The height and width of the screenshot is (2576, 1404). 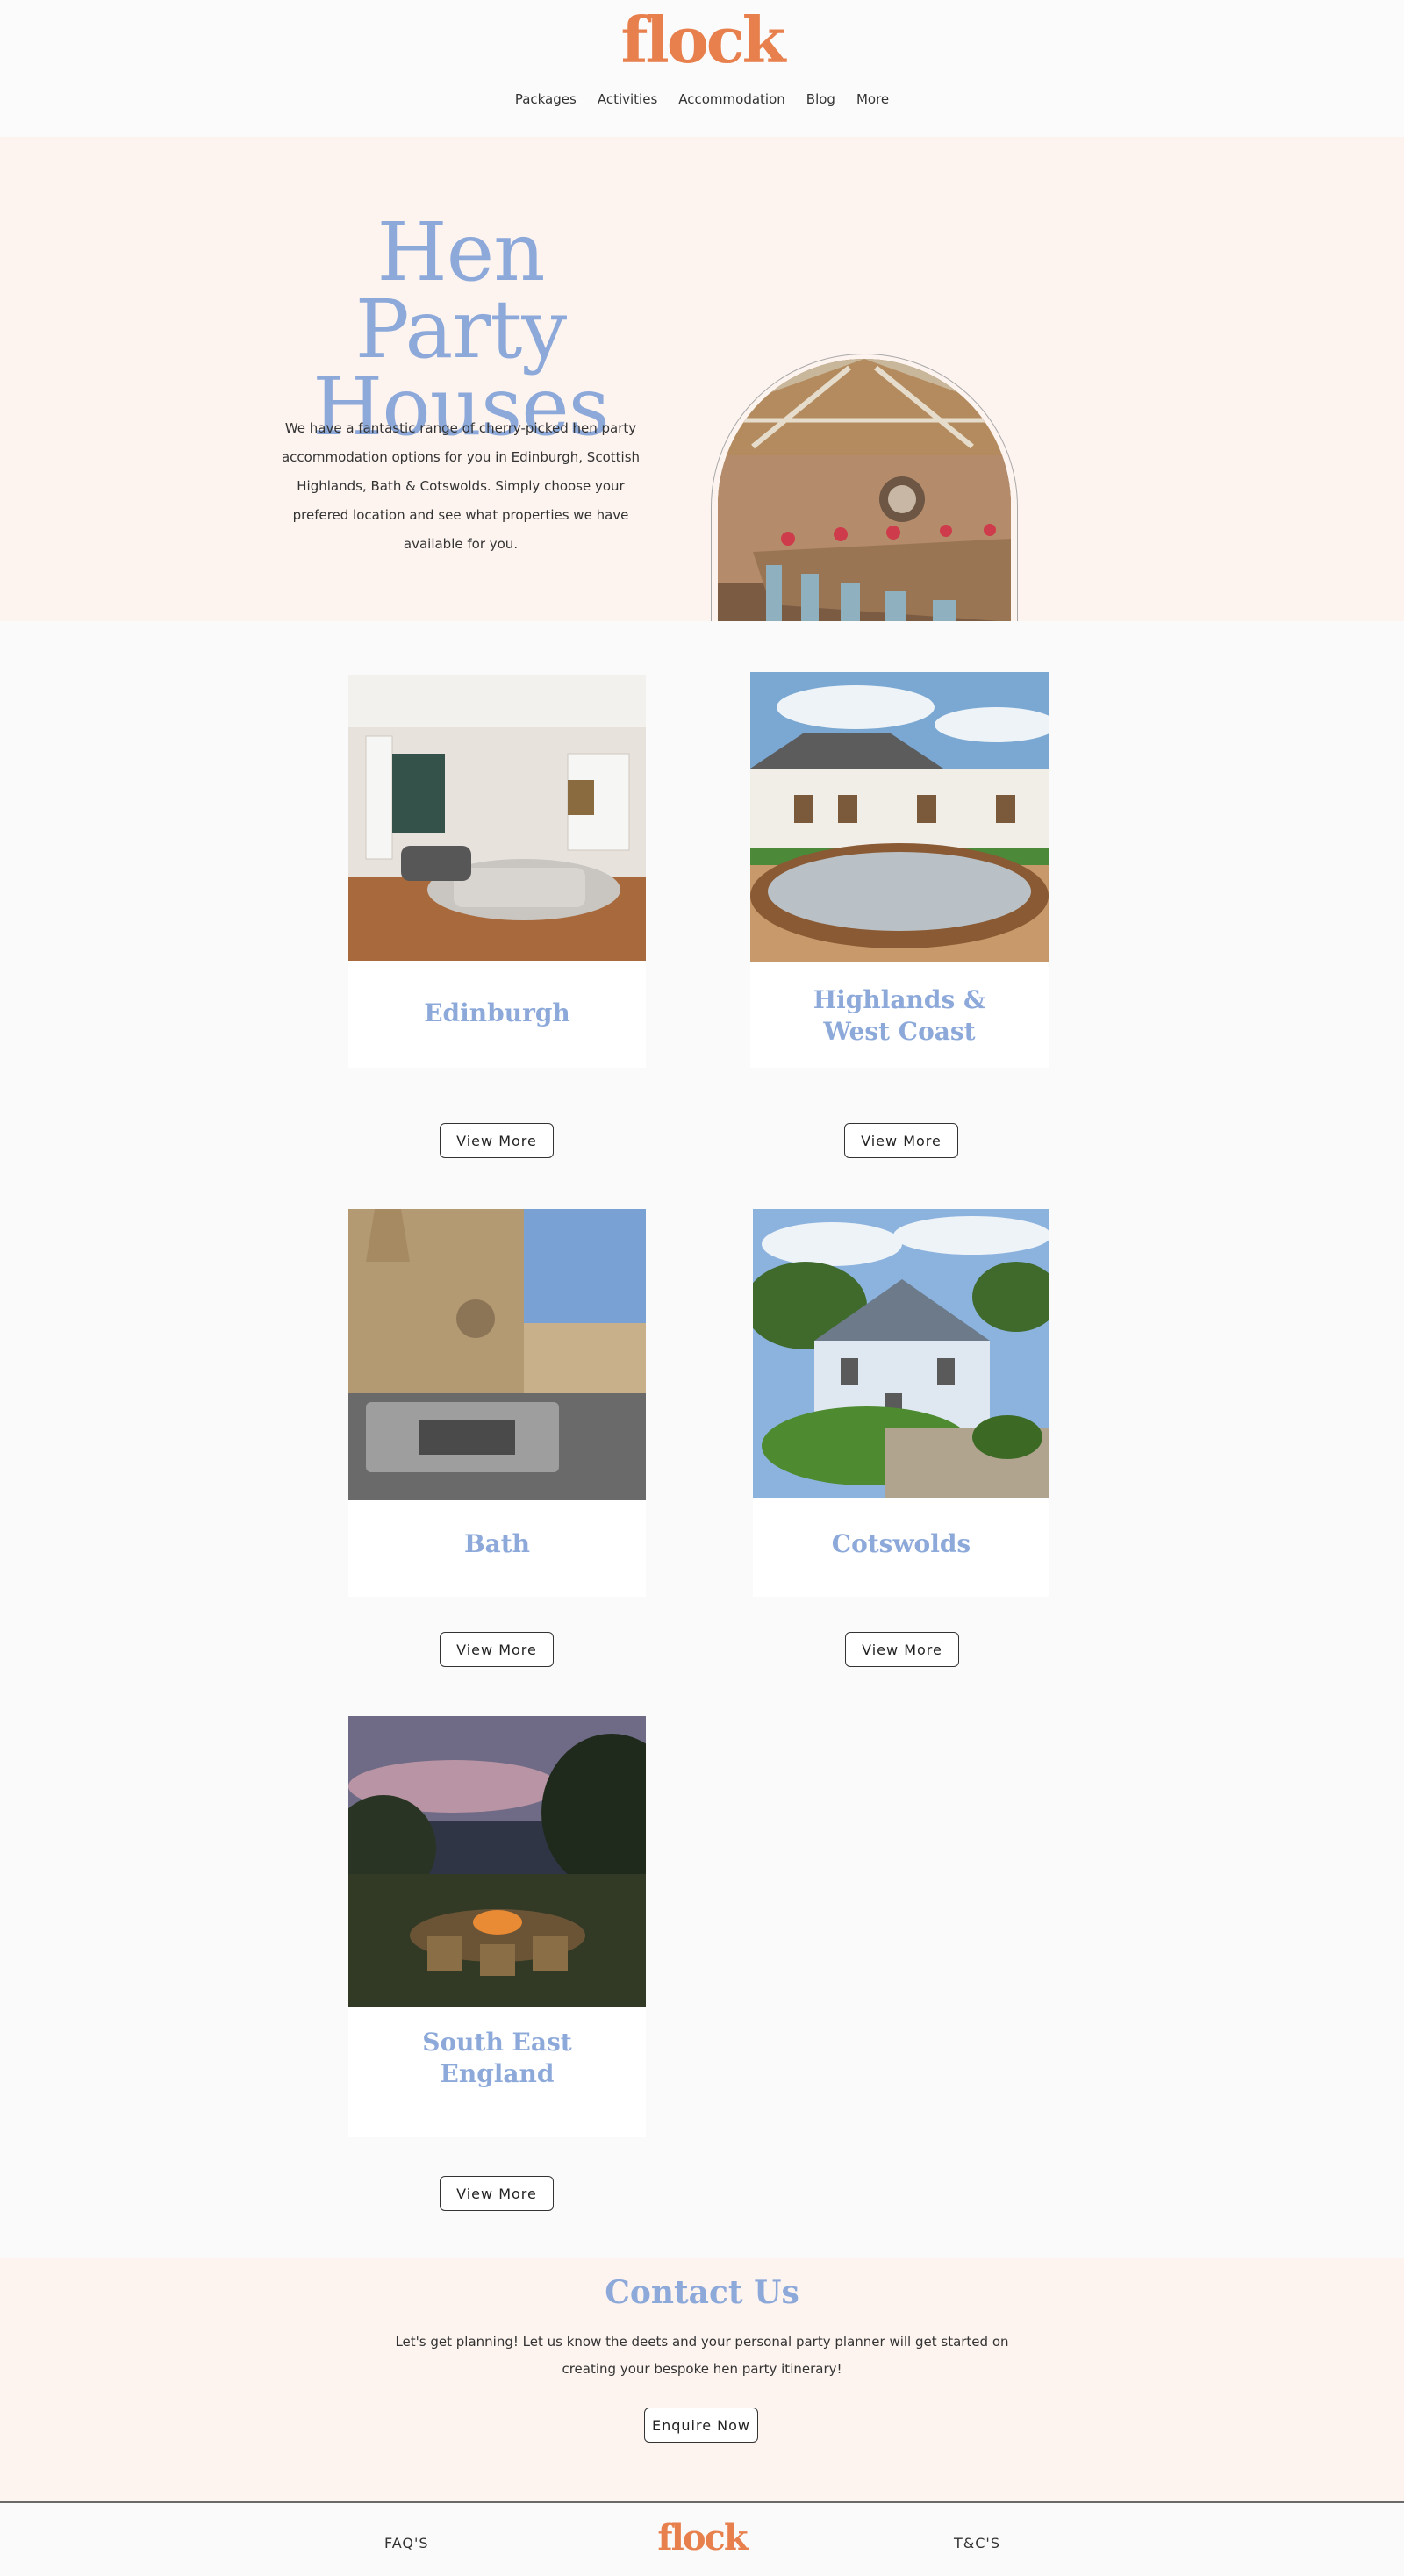 I want to click on south-east-fire-pit-photo, so click(x=497, y=1861).